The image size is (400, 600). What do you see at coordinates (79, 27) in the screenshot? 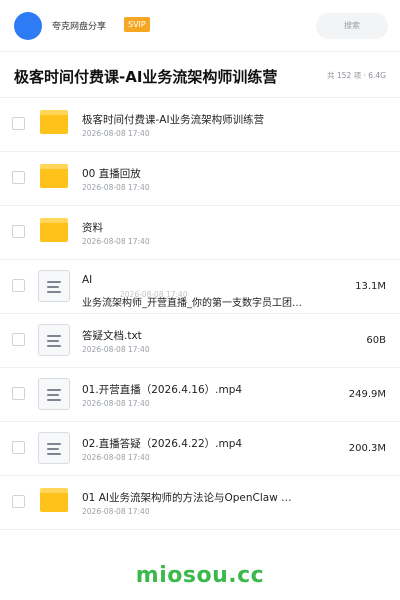
I see `username: 夸克网盘分享` at bounding box center [79, 27].